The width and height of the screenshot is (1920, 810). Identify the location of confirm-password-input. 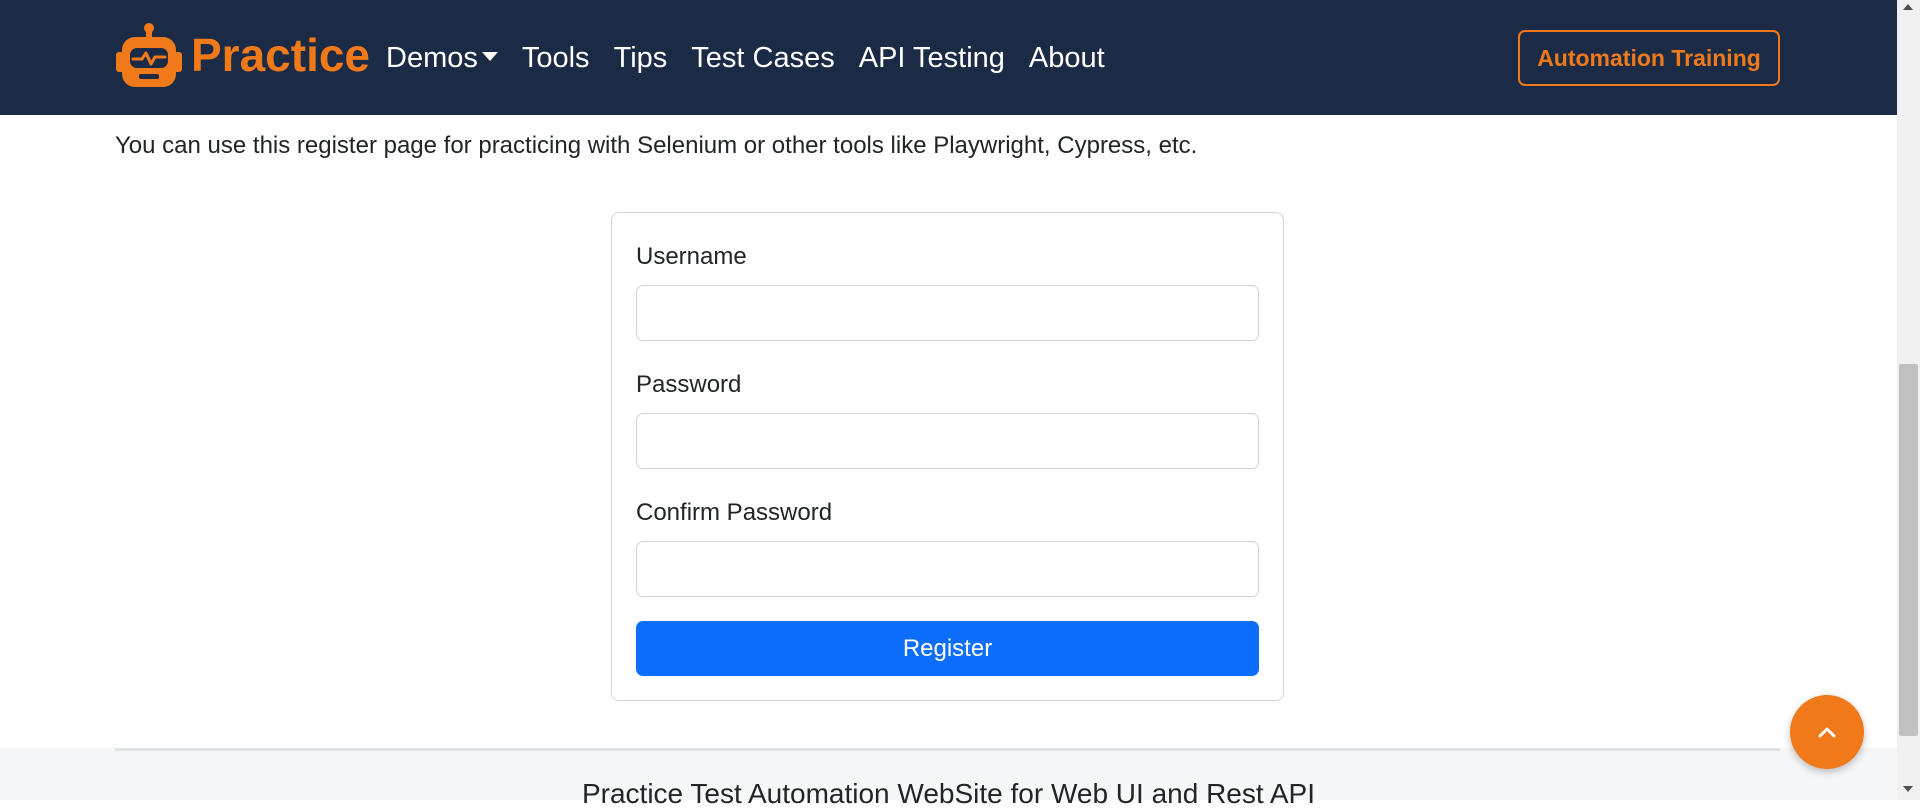
(947, 569).